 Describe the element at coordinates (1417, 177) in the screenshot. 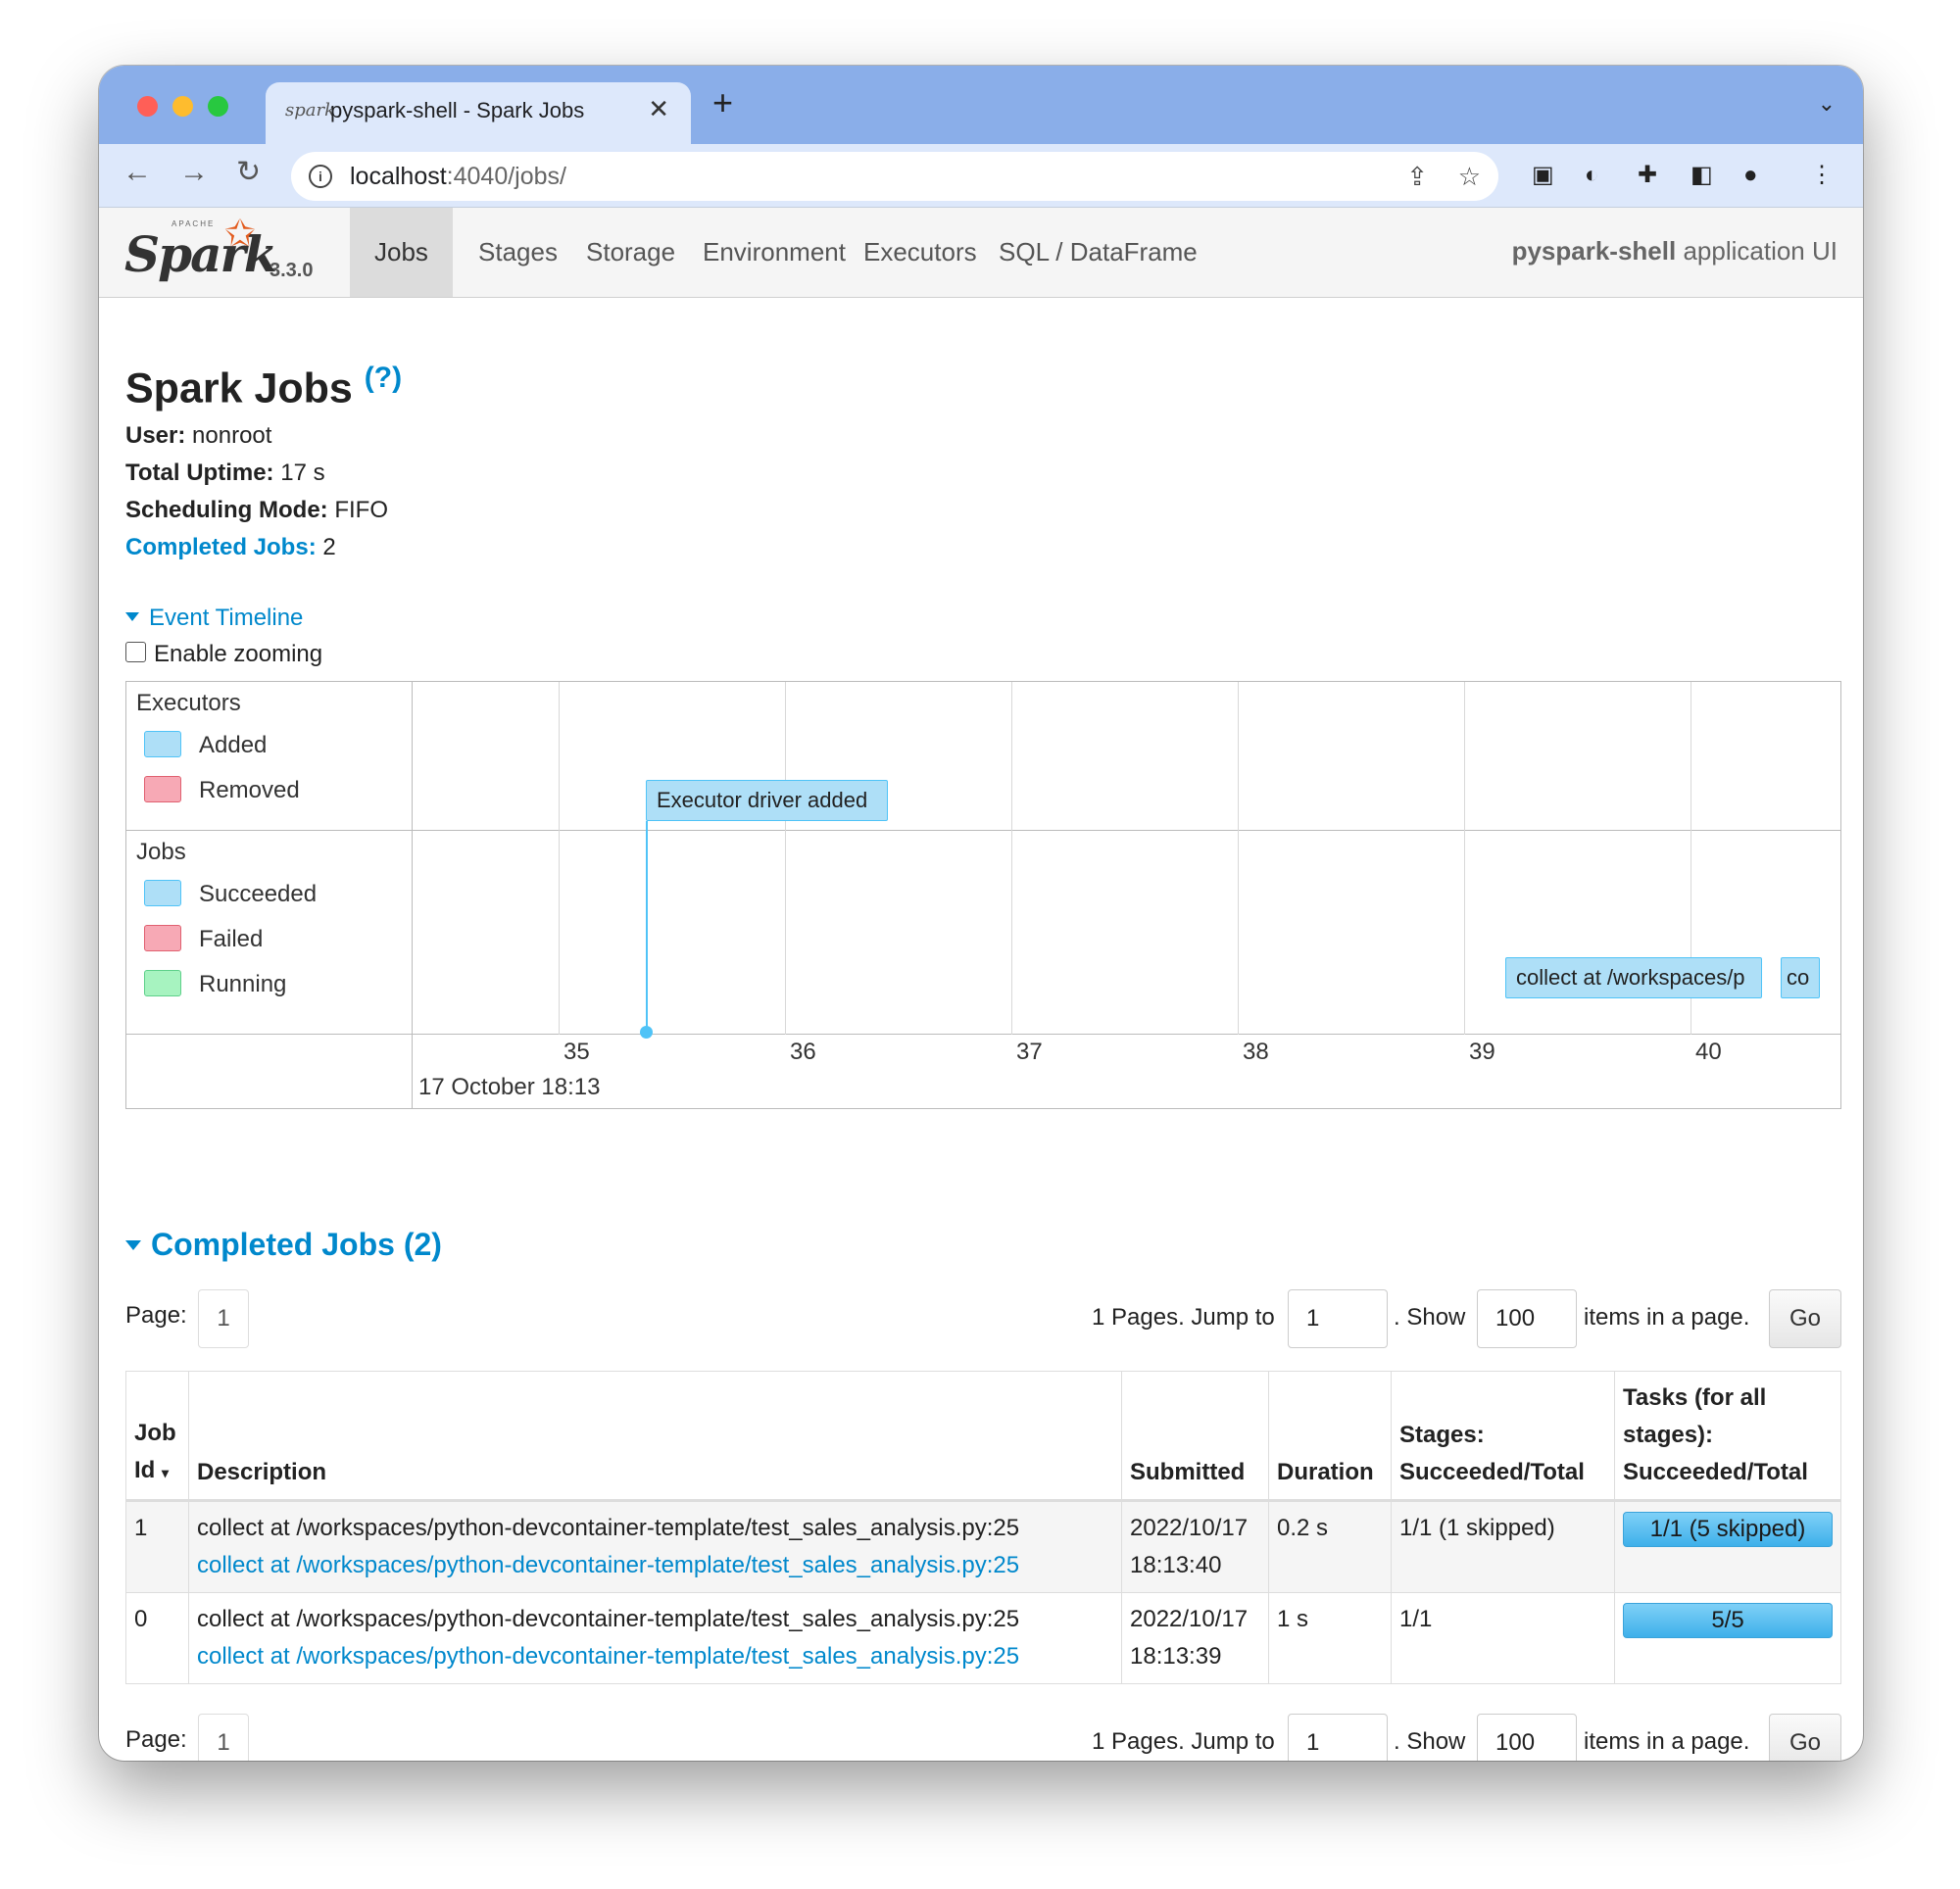

I see `share-icon: ⇪` at that location.